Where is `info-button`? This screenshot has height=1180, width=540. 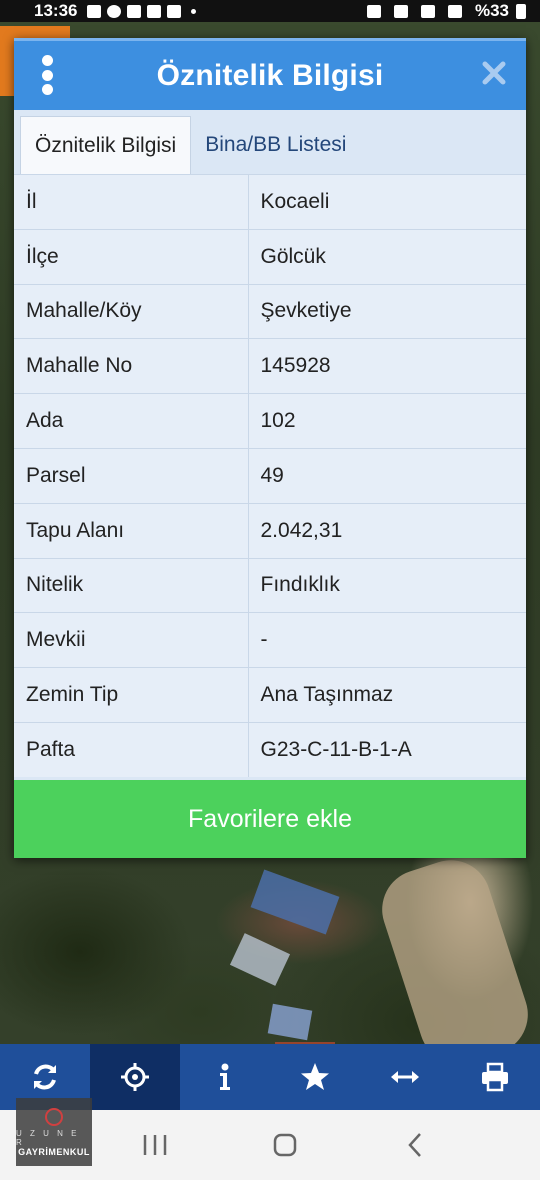 info-button is located at coordinates (225, 1077).